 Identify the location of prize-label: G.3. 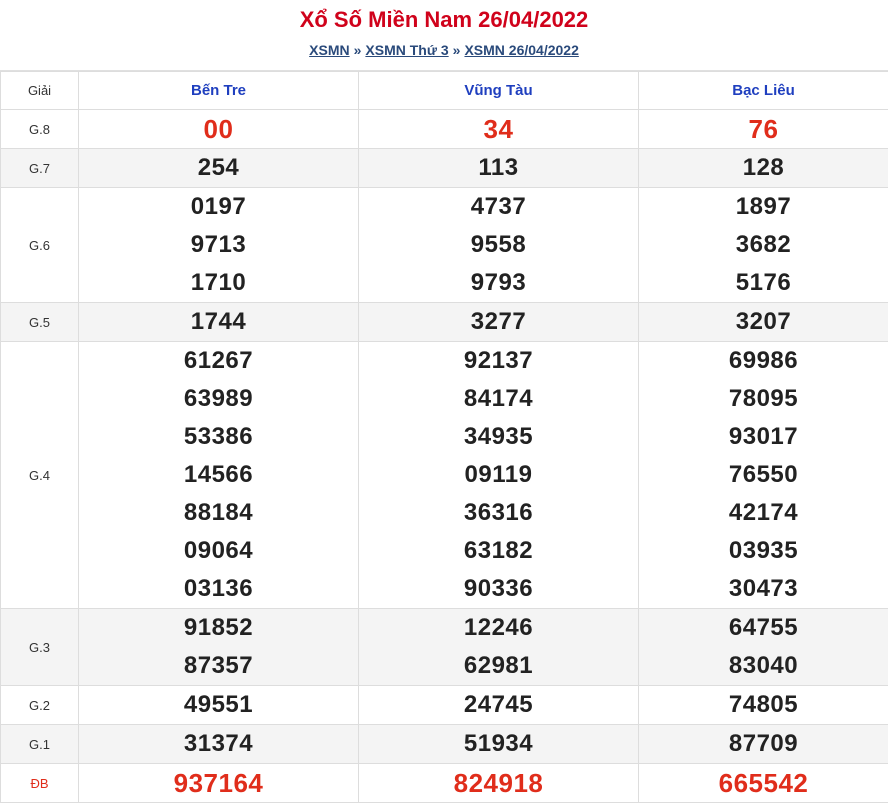
(39, 647).